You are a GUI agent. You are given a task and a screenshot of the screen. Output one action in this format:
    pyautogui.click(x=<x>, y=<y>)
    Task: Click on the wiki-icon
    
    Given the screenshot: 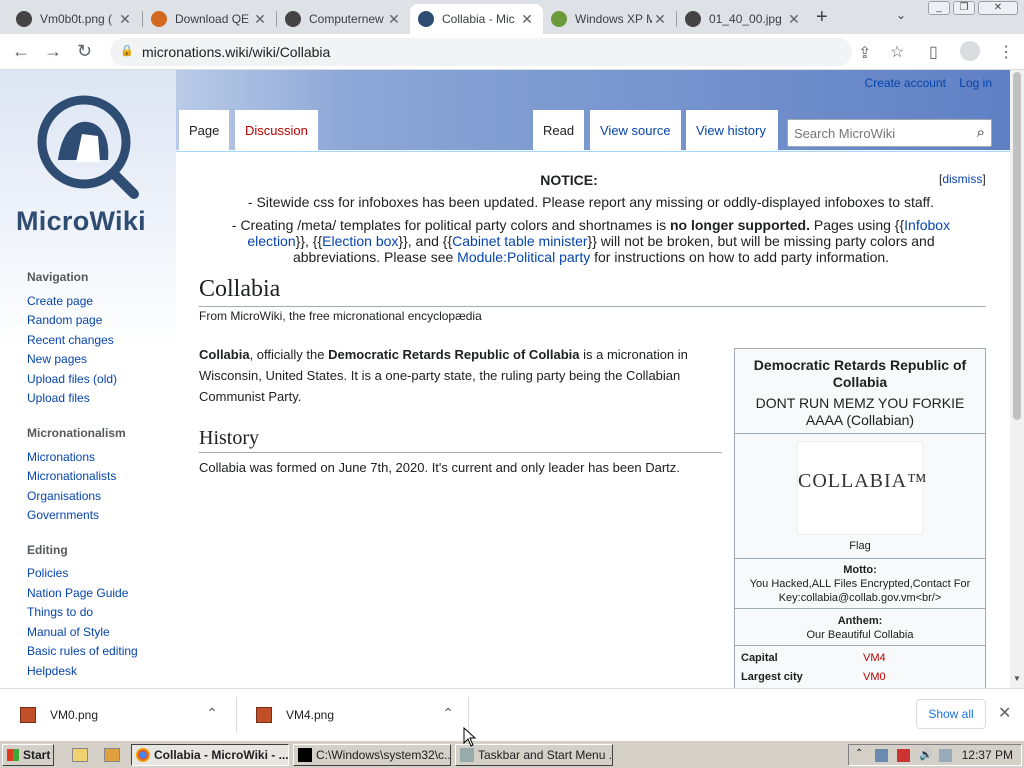 What is the action you would take?
    pyautogui.click(x=693, y=19)
    